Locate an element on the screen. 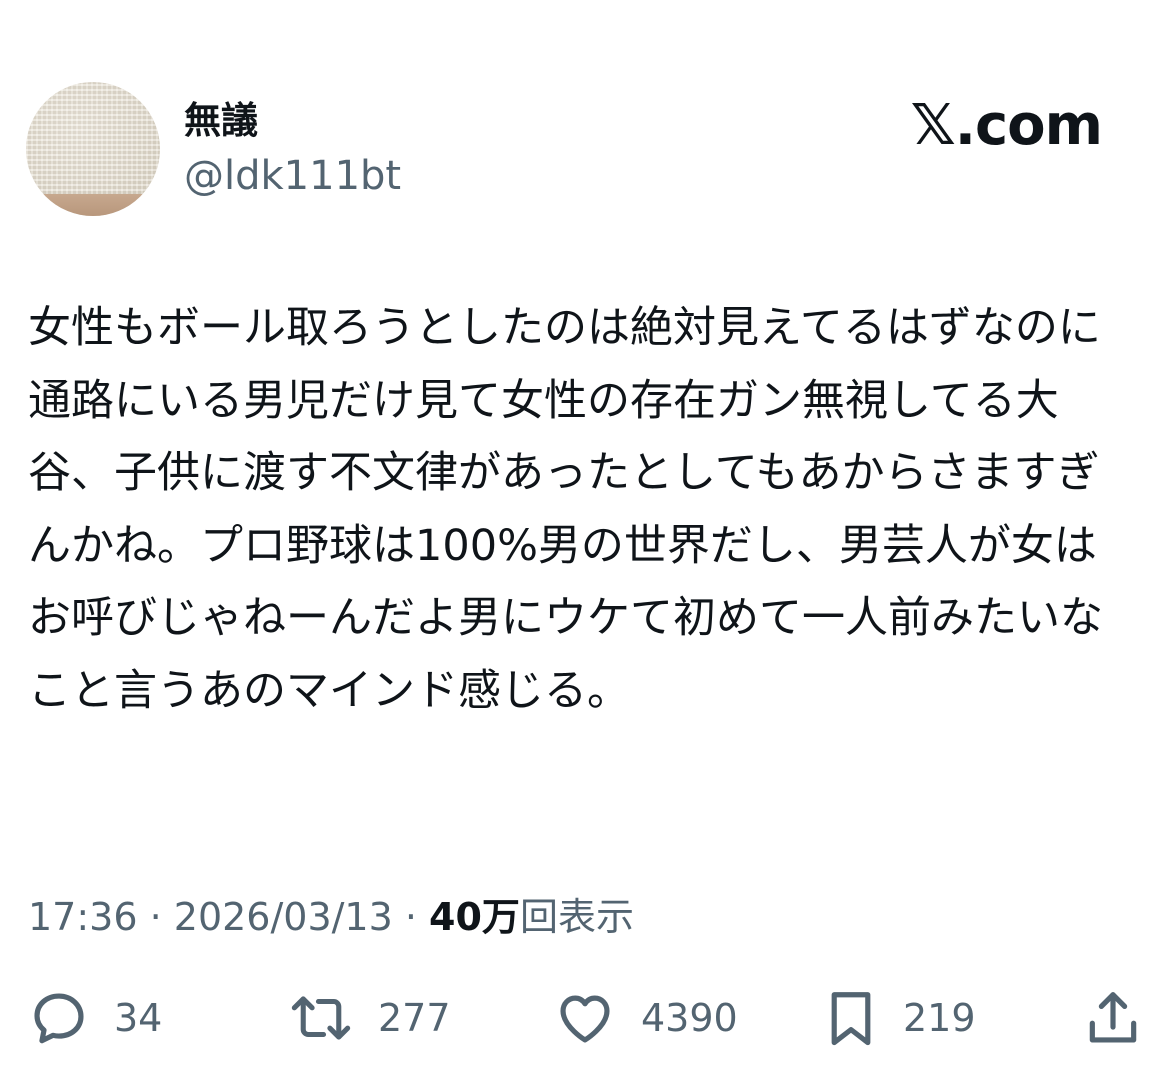  bookmark-count: 219 is located at coordinates (939, 1018).